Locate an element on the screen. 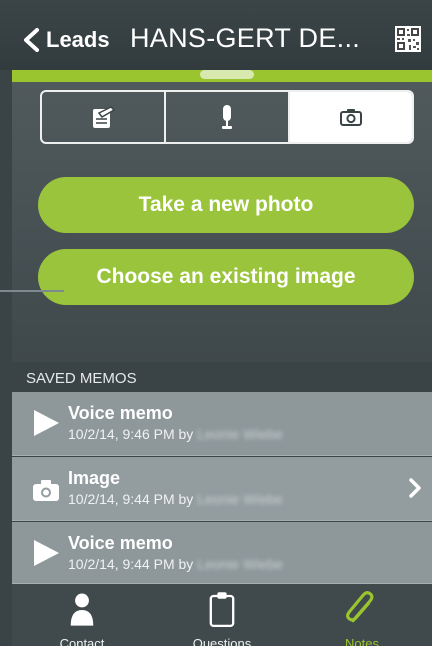 This screenshot has width=432, height=646. take-photo-button: Take a new photo is located at coordinates (226, 205).